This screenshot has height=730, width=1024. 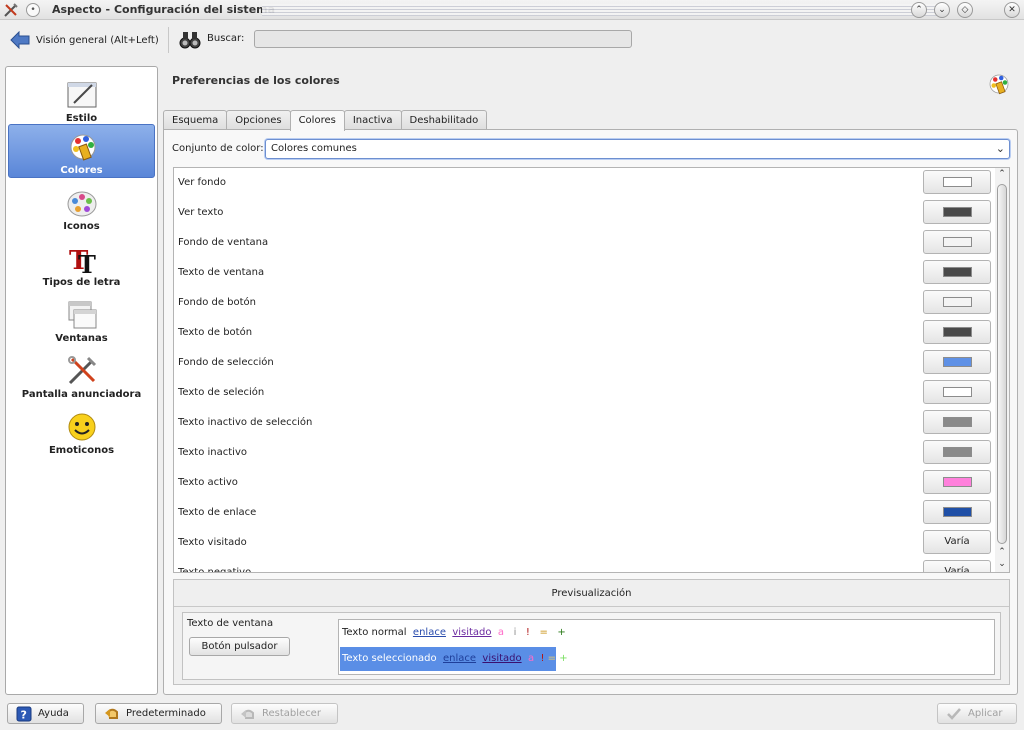 I want to click on sidebar-item-emoticons: Emoticonos, so click(x=81, y=432).